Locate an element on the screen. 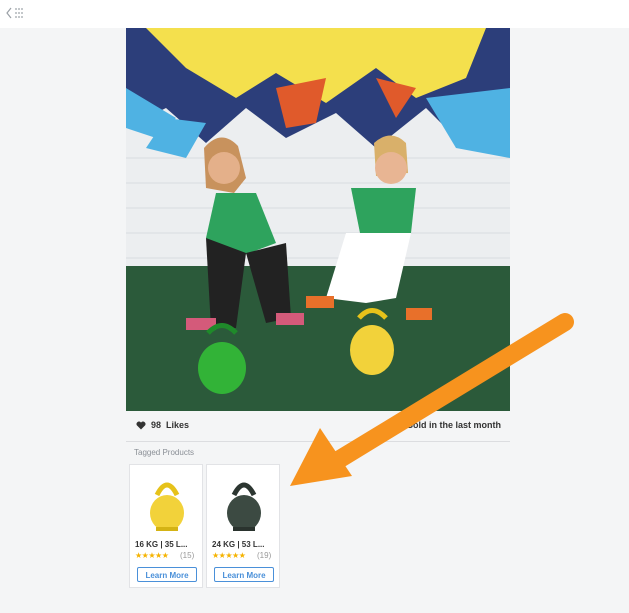  post-meta: 98 Likes Sold in the last month is located at coordinates (318, 426).